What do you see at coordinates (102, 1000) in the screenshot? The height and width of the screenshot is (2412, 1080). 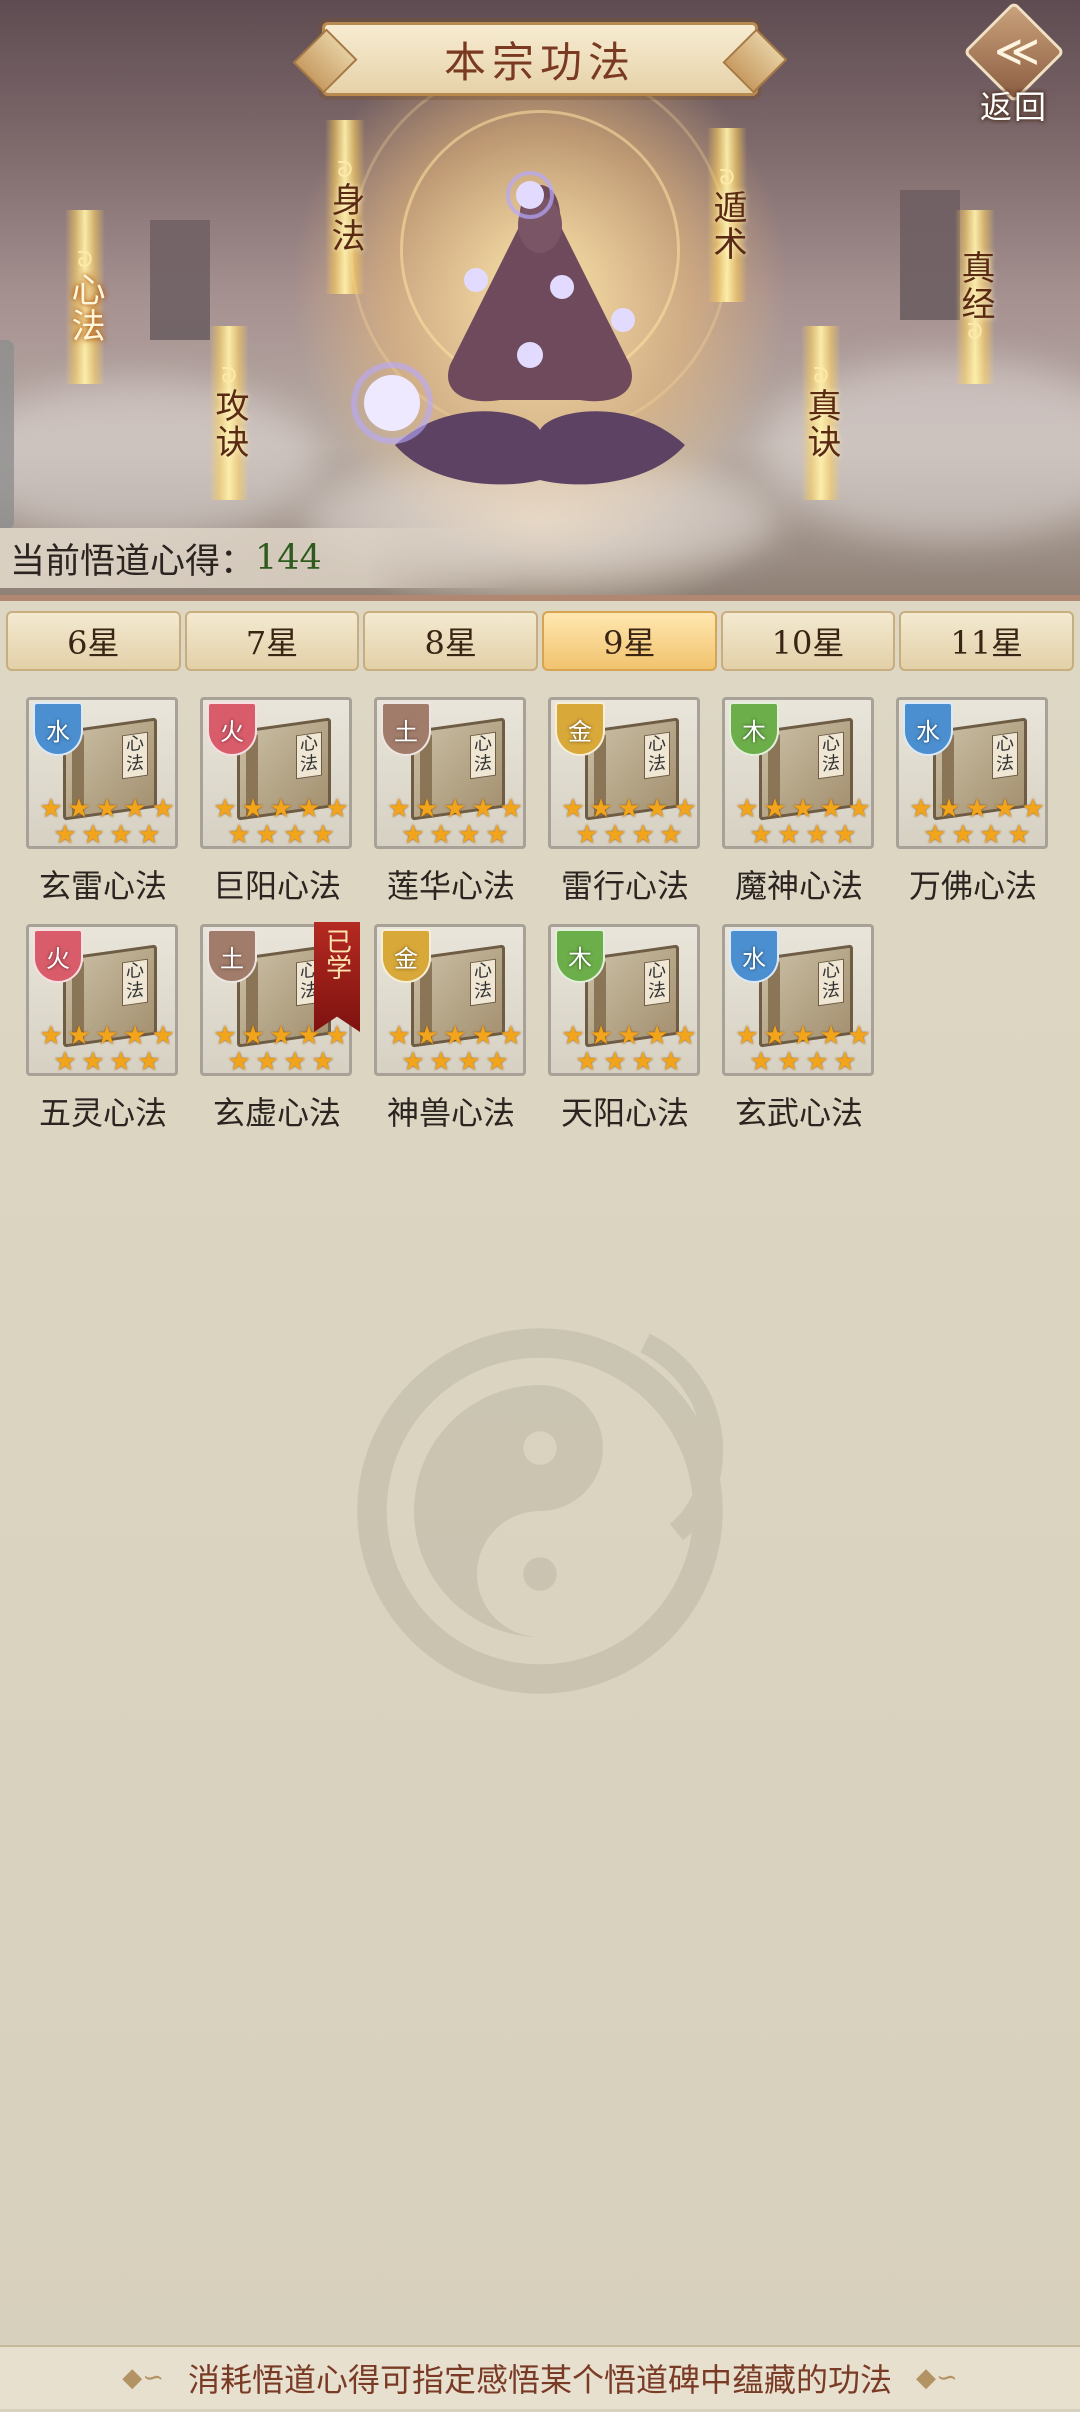 I see `technique-icon: 火心法 ★ ★ ★ ★ ★ ★ ★ ★ ★` at bounding box center [102, 1000].